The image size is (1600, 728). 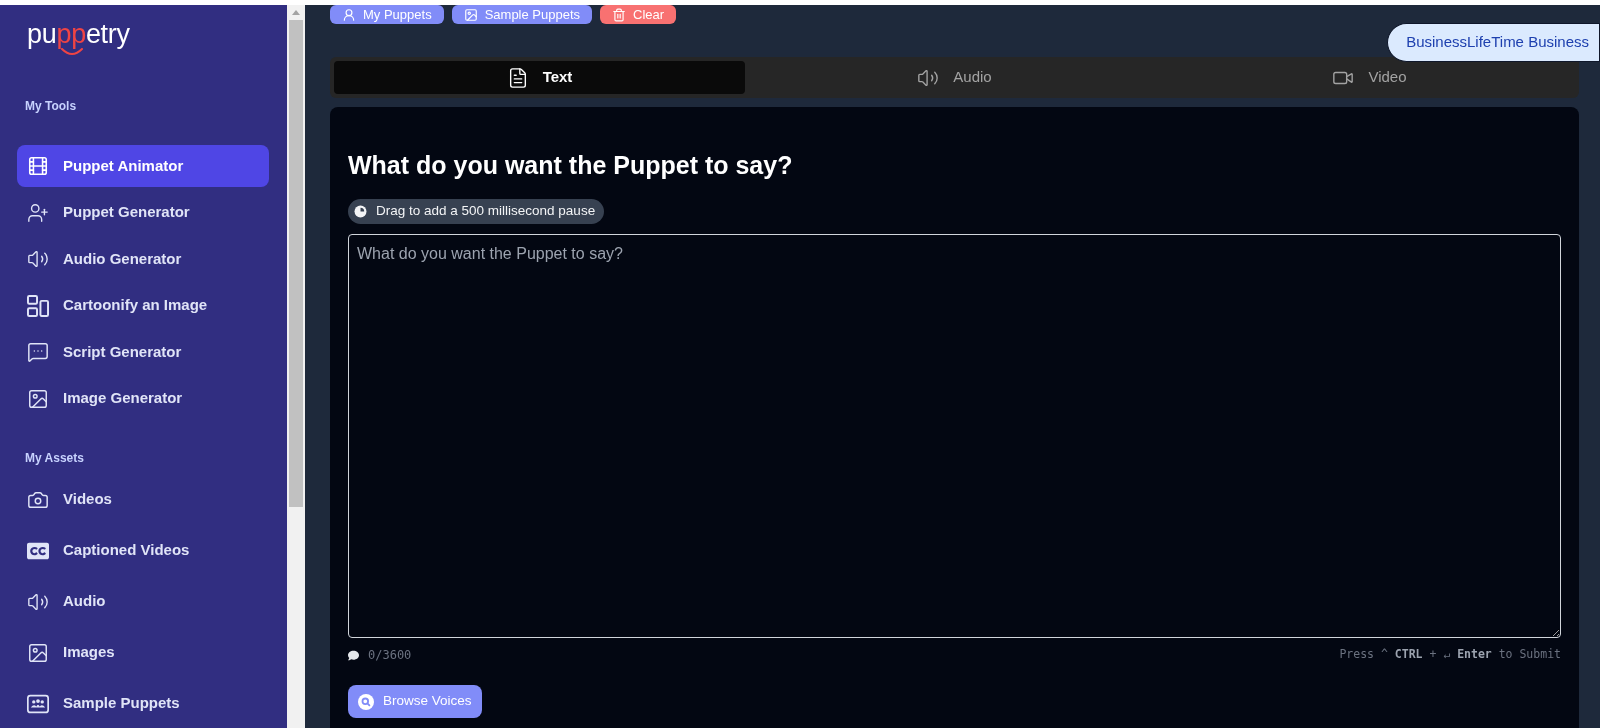 What do you see at coordinates (143, 703) in the screenshot?
I see `sidebar-item: Sample Puppets` at bounding box center [143, 703].